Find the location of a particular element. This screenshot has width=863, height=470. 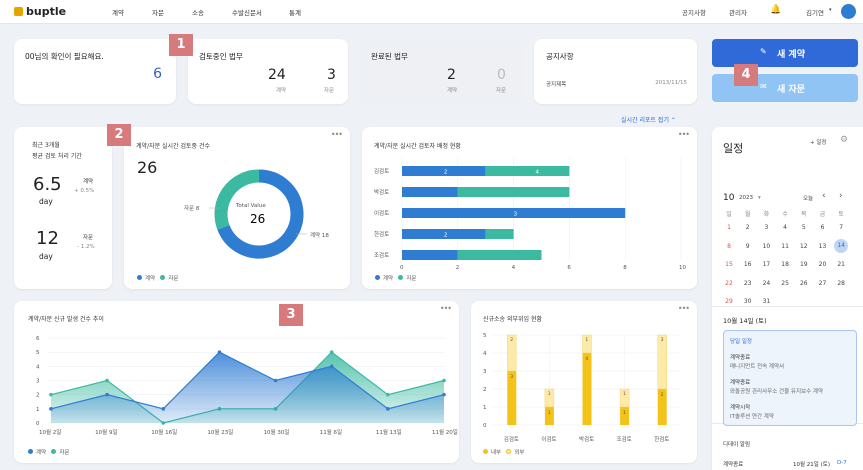

x-tick-label: 10월 9일 is located at coordinates (106, 432).